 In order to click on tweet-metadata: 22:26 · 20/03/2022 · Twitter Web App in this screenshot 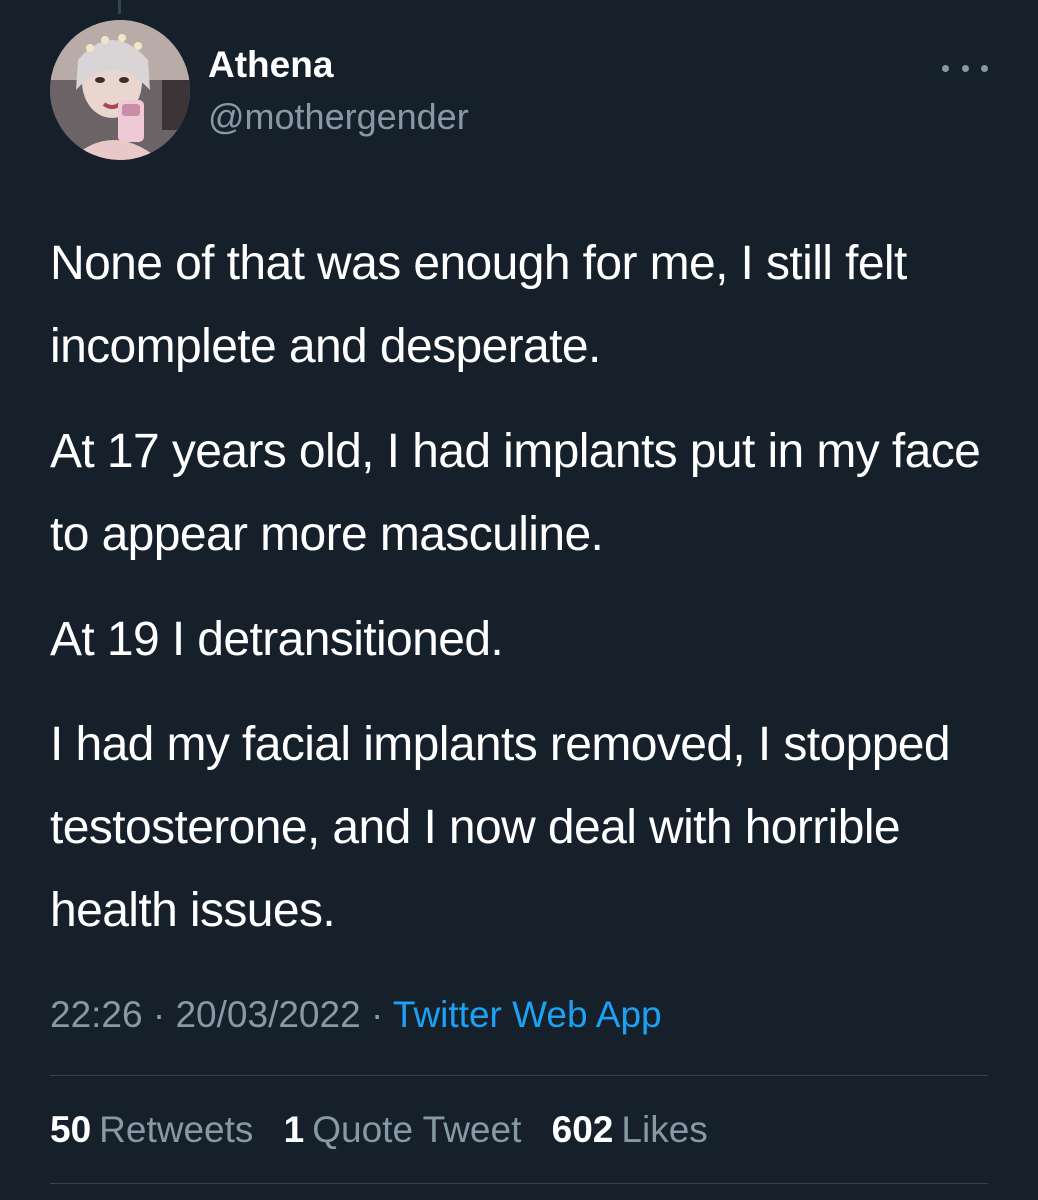, I will do `click(356, 1014)`.